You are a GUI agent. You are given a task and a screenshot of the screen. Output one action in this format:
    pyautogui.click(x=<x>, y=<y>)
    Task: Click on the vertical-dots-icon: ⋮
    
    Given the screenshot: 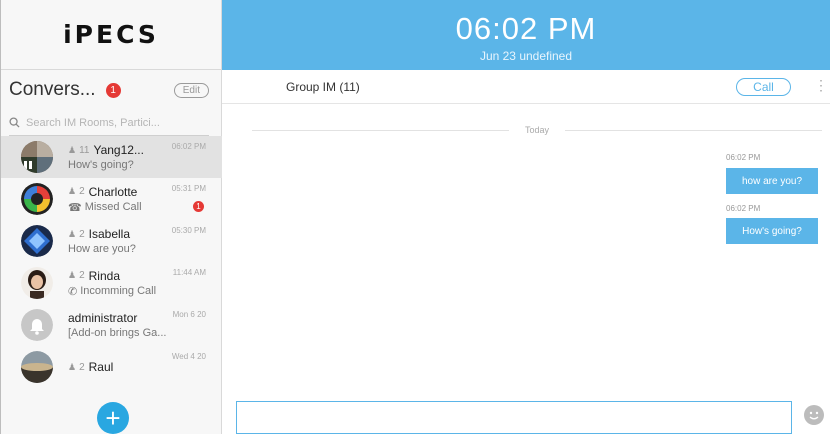 What is the action you would take?
    pyautogui.click(x=821, y=85)
    